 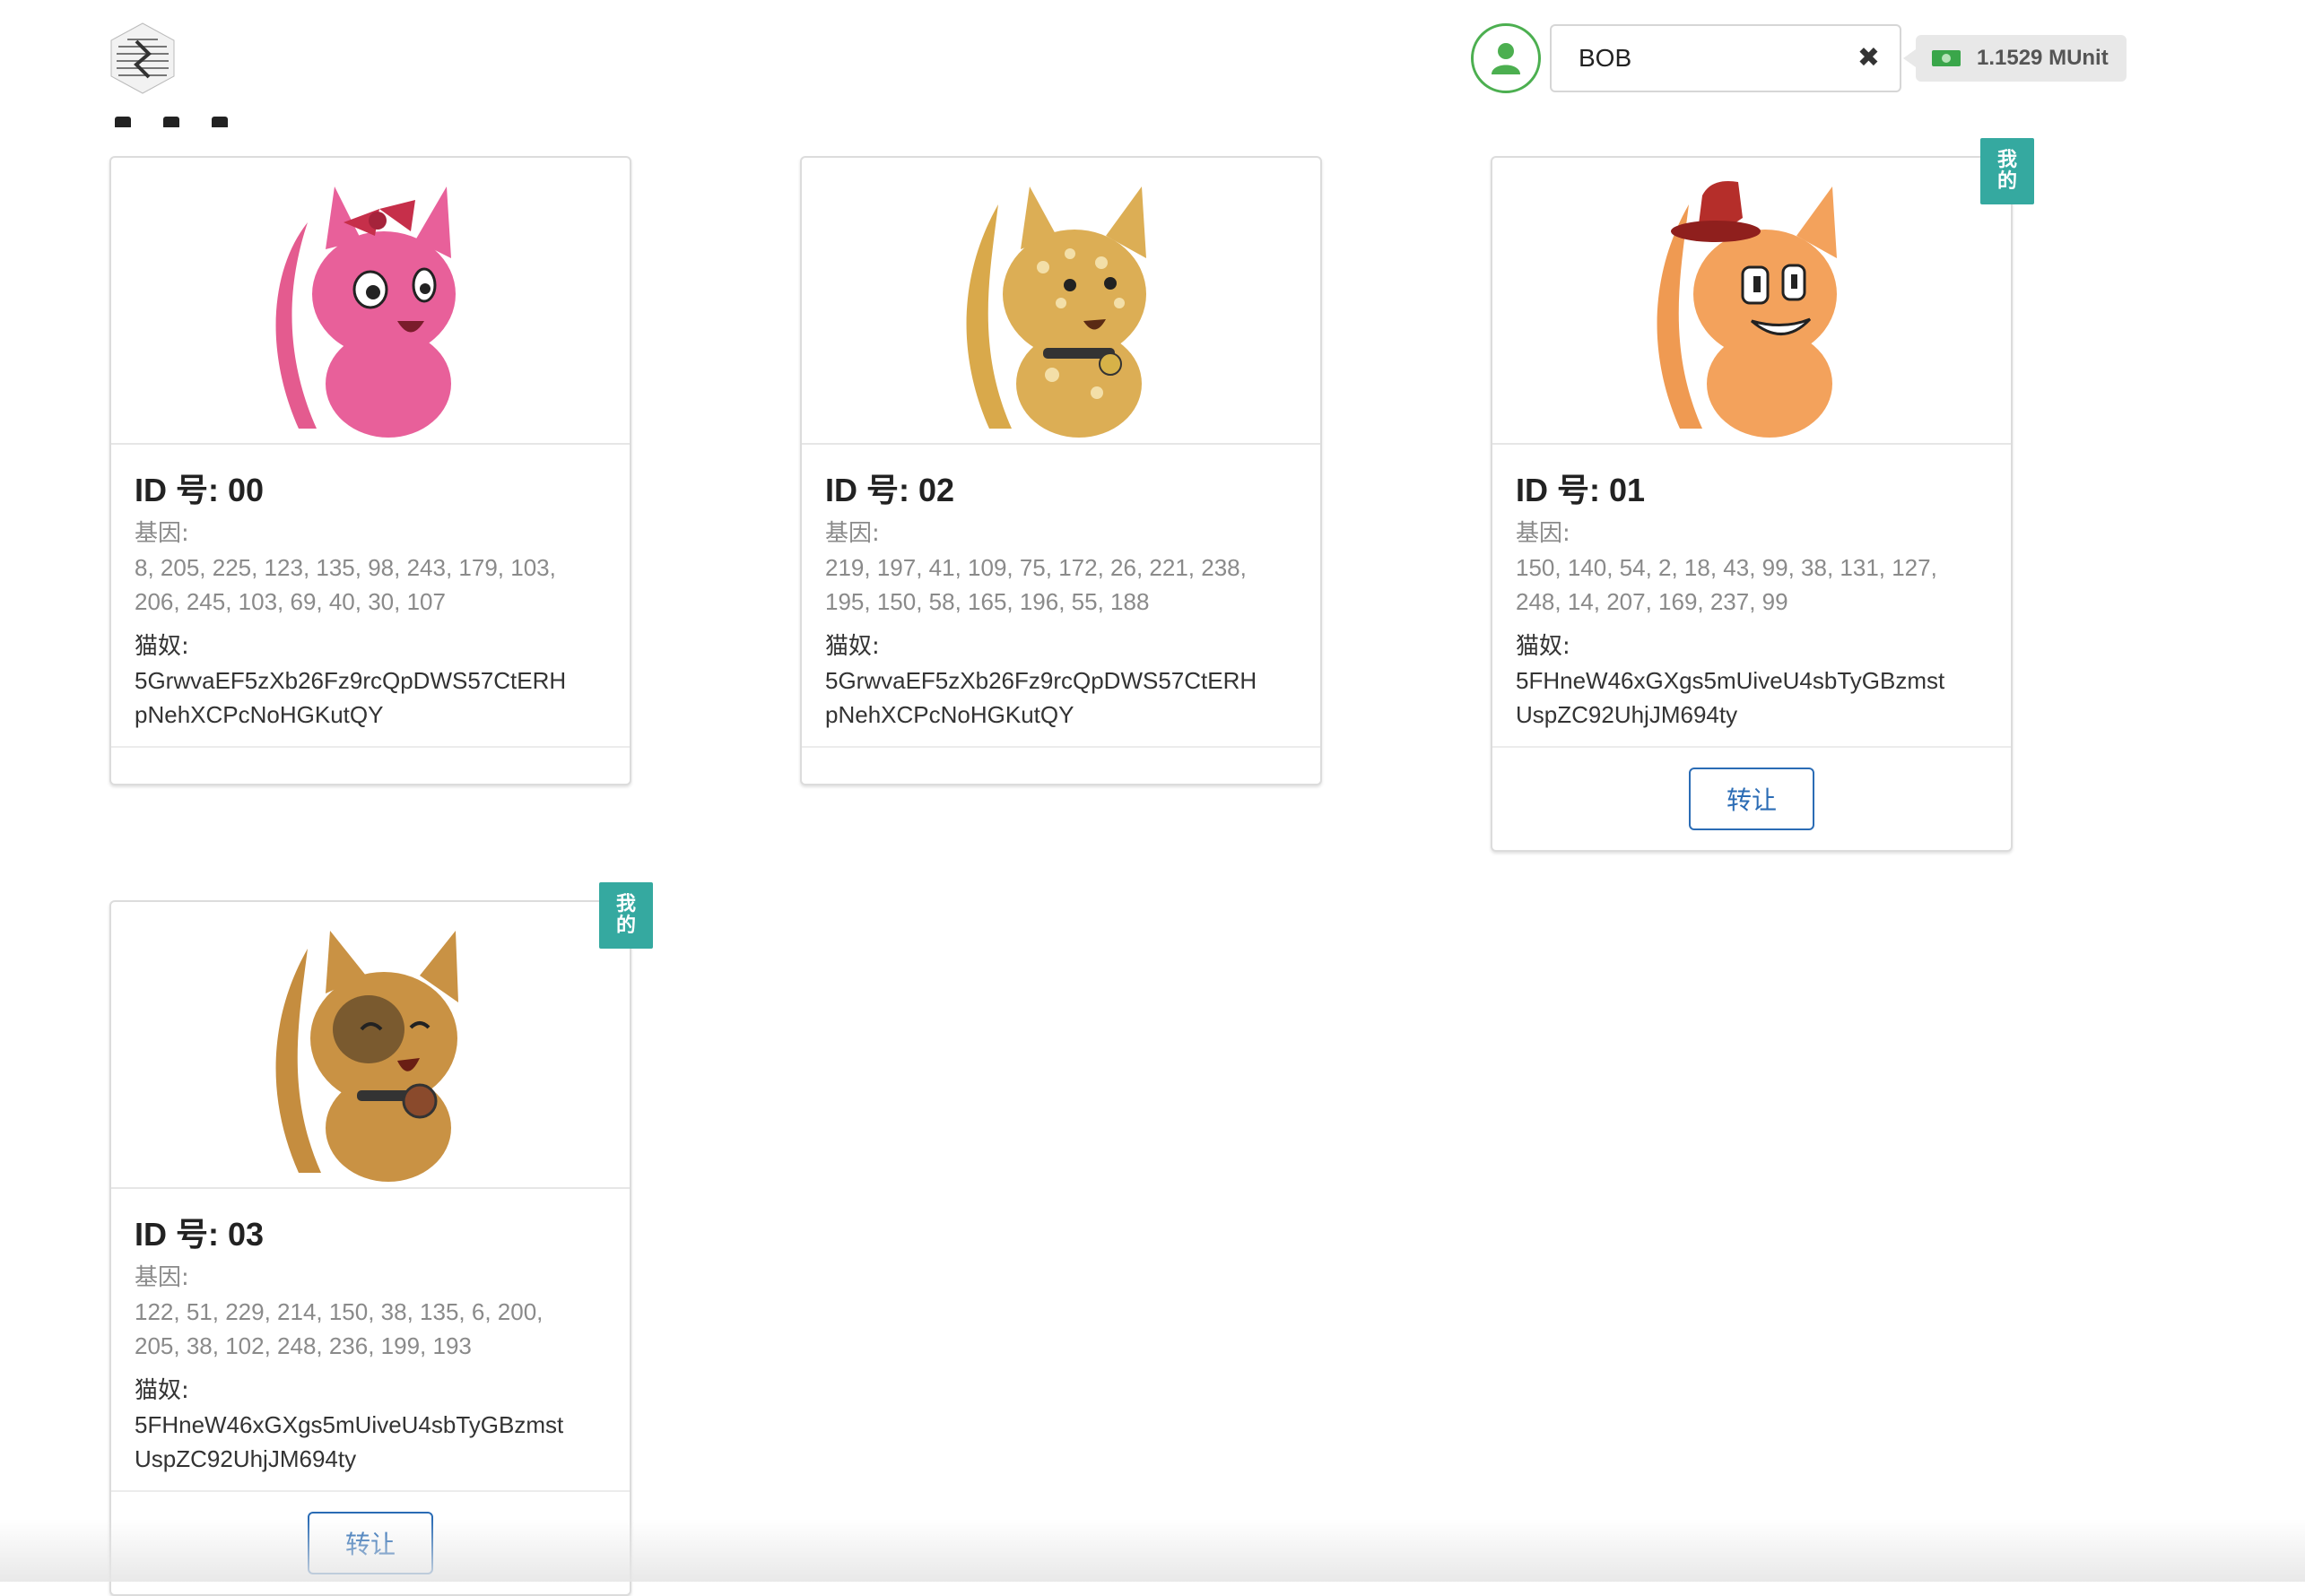 I want to click on user-avatar, so click(x=1506, y=58).